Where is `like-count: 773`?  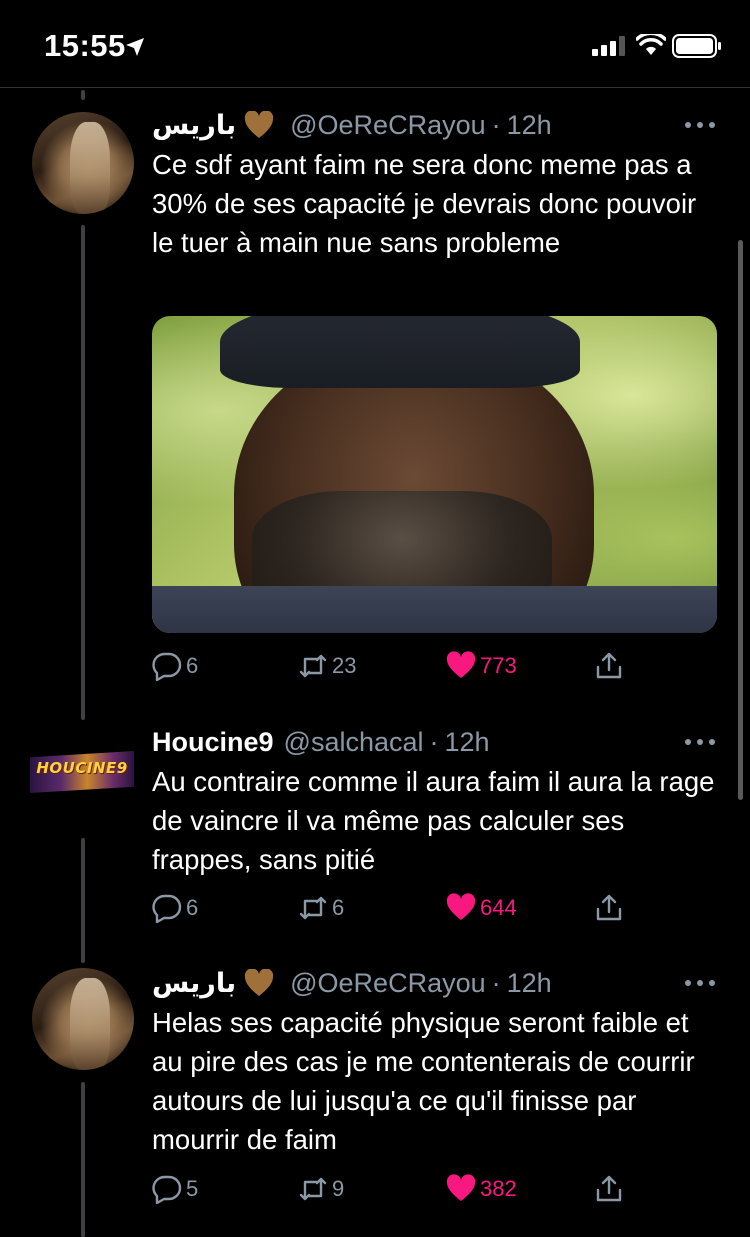 like-count: 773 is located at coordinates (498, 665).